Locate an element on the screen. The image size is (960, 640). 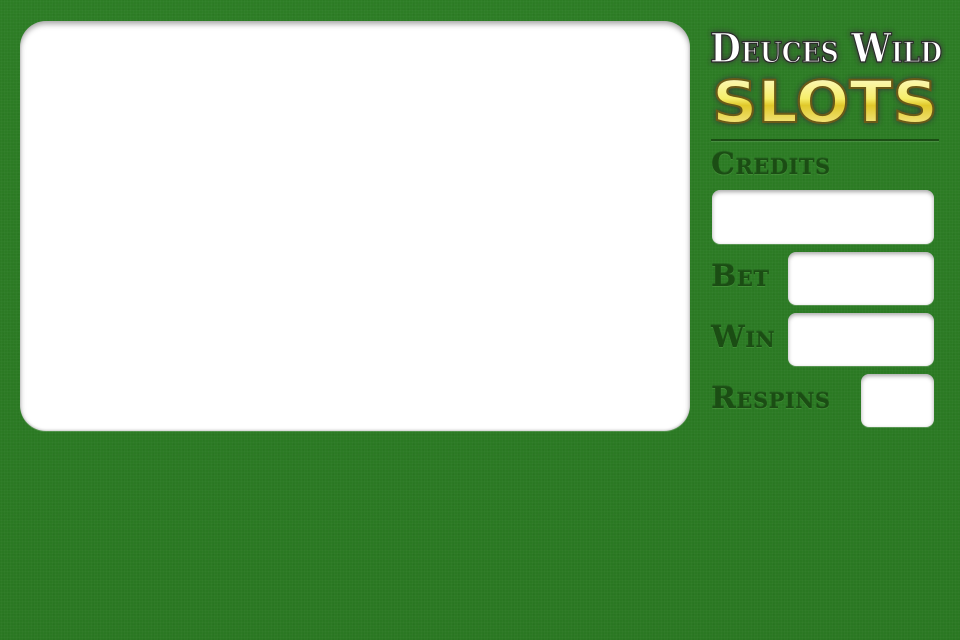
logo-subtitle: SLOTS is located at coordinates (825, 101).